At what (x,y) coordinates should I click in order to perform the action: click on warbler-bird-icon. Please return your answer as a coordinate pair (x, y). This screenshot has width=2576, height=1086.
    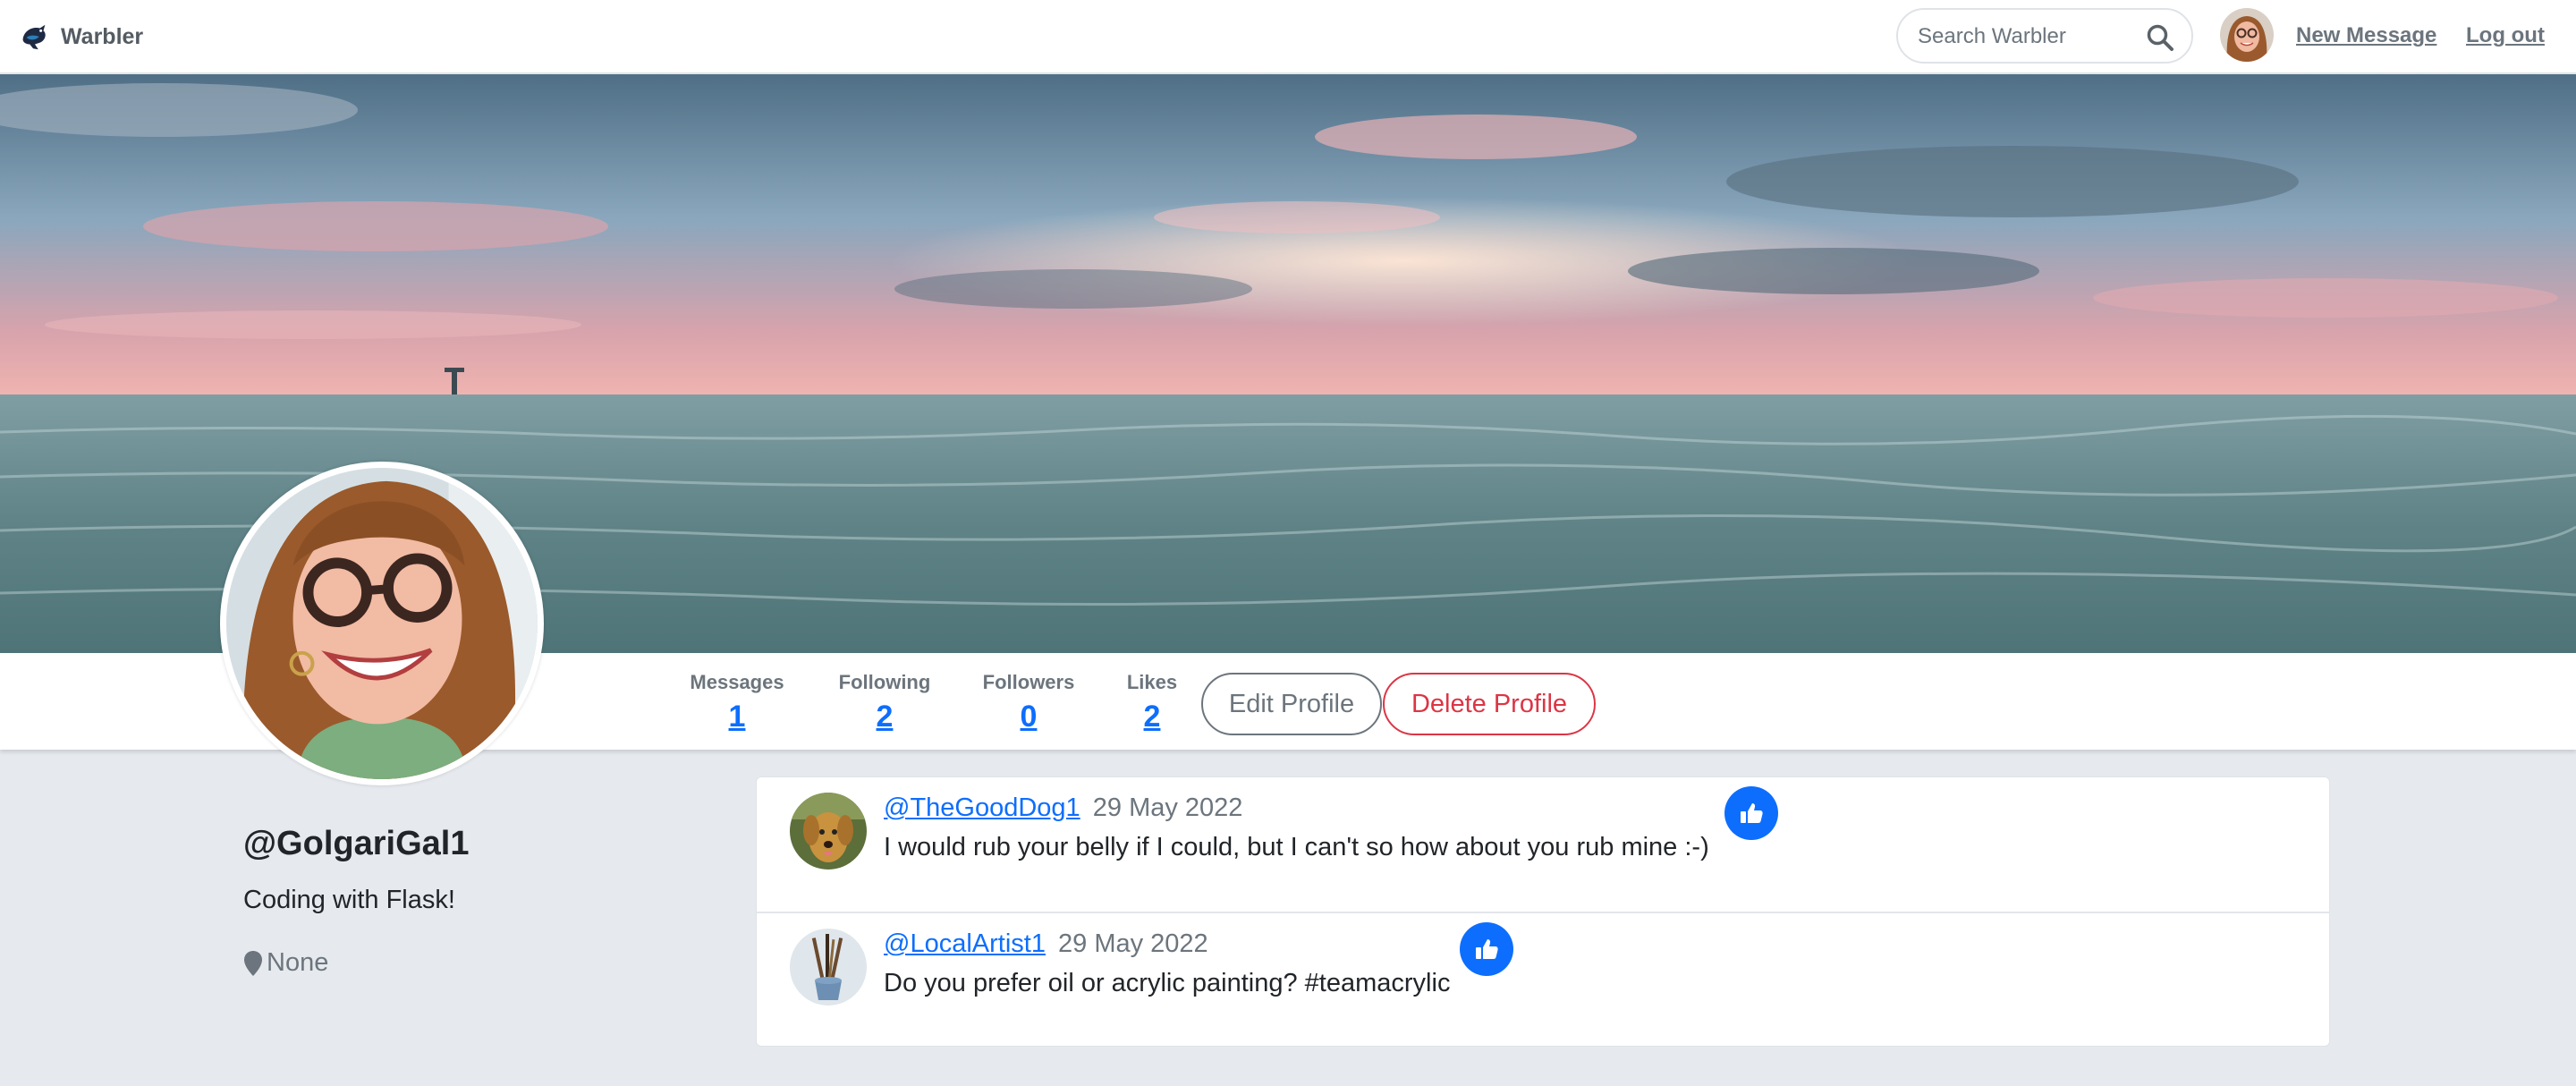
    Looking at the image, I should click on (34, 37).